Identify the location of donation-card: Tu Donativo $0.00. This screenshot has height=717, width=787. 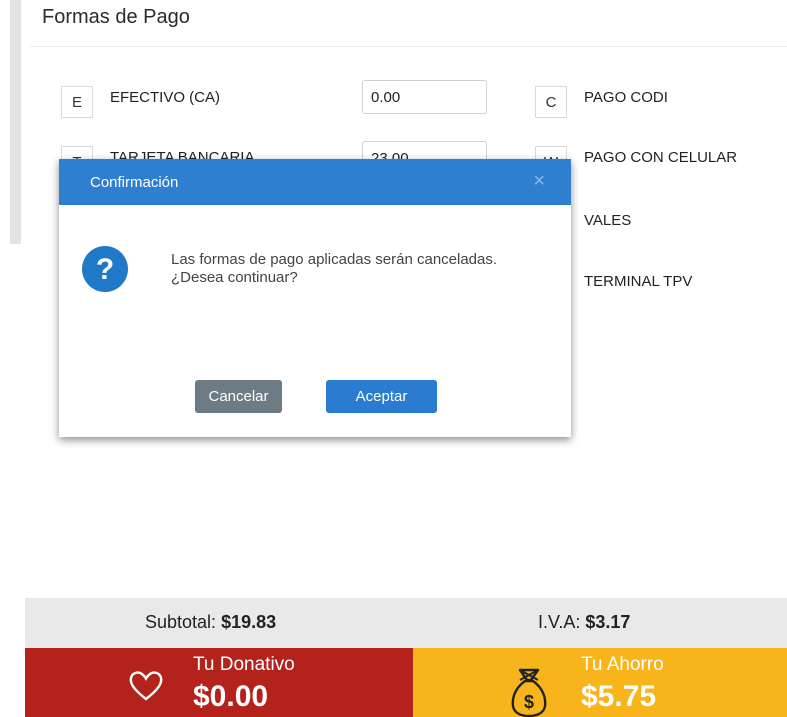
(219, 682).